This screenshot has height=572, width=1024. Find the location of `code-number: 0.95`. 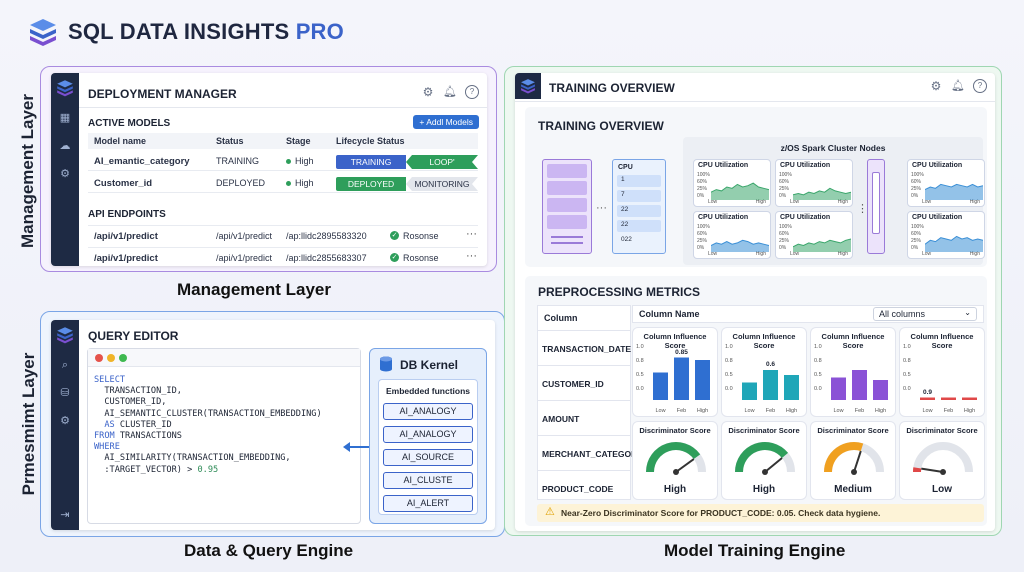

code-number: 0.95 is located at coordinates (208, 469).